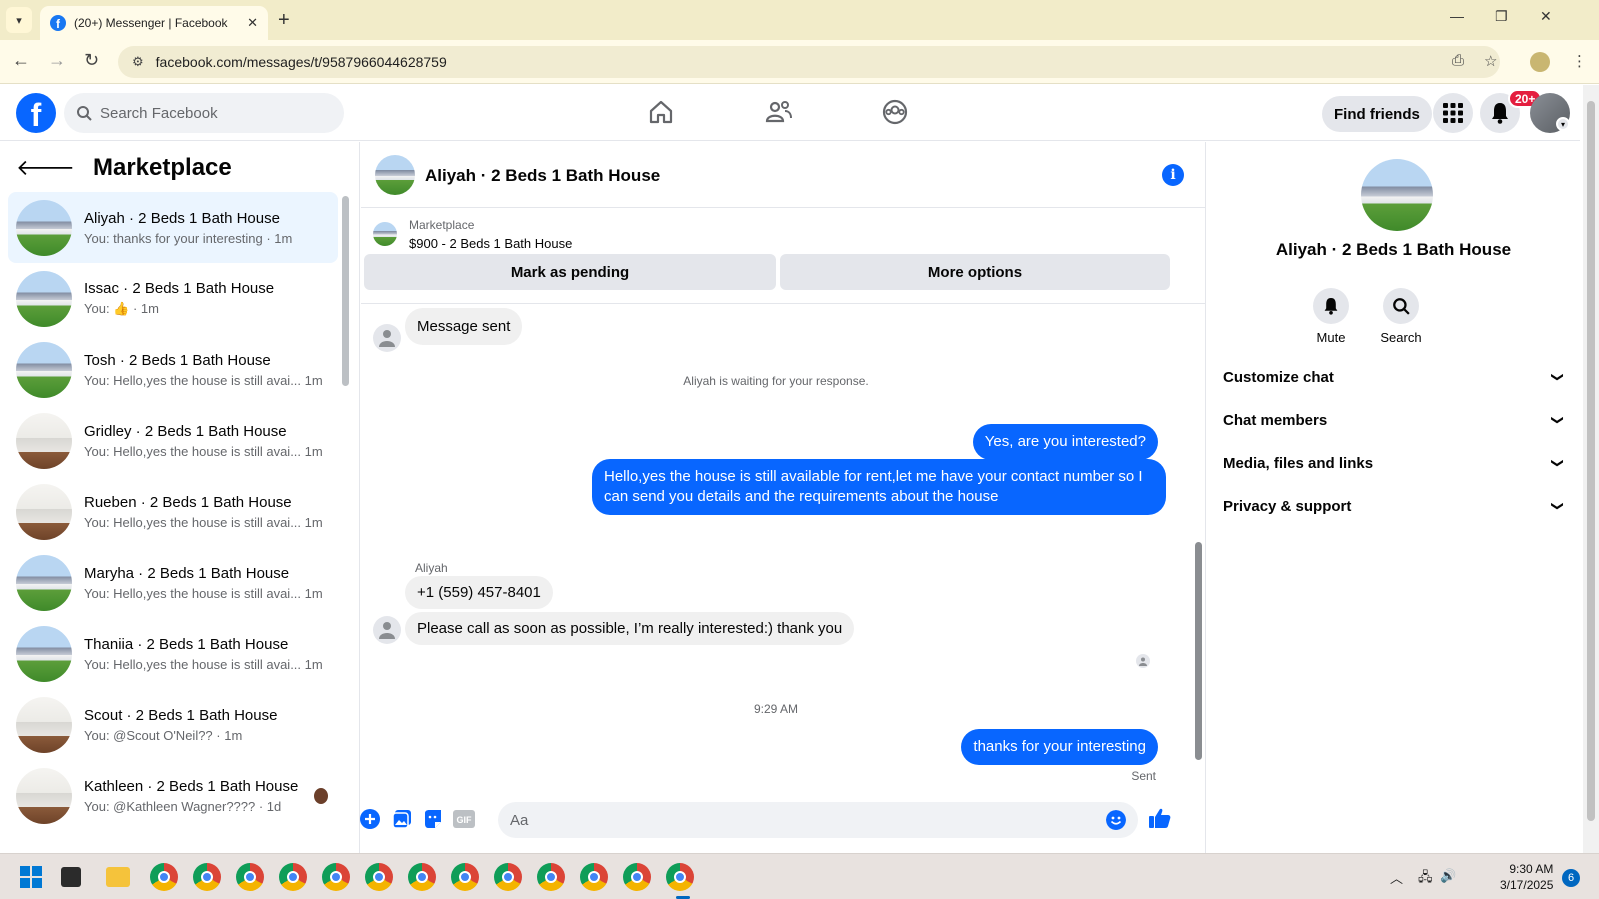  I want to click on search-in-chat-icon, so click(1401, 306).